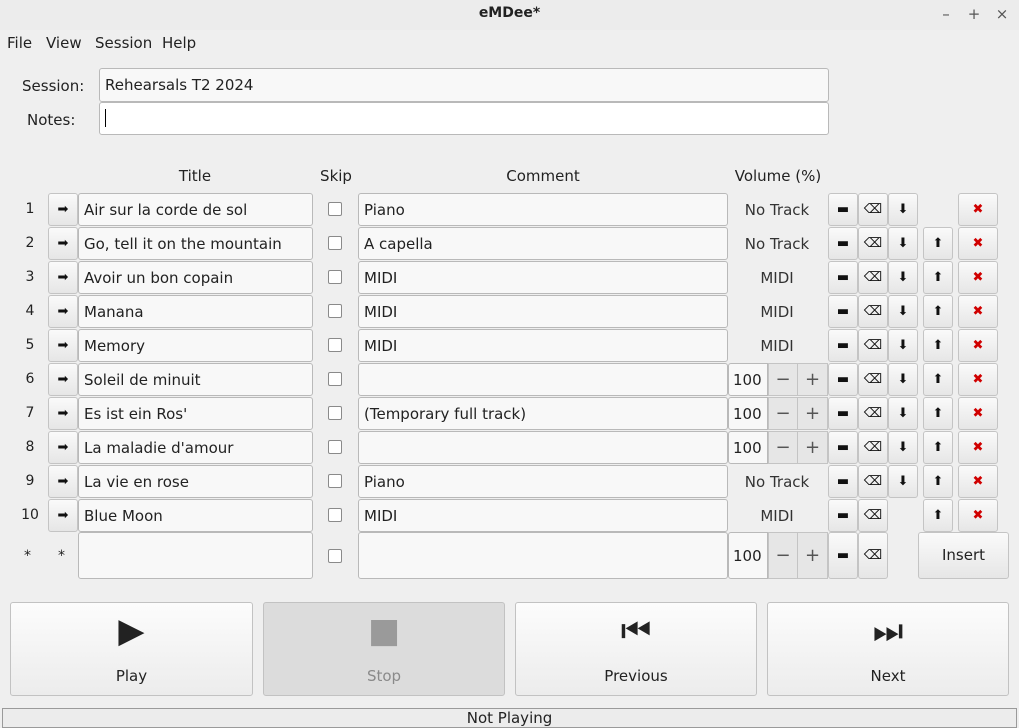 This screenshot has width=1019, height=728. What do you see at coordinates (543, 243) in the screenshot?
I see `comment-input: A capella` at bounding box center [543, 243].